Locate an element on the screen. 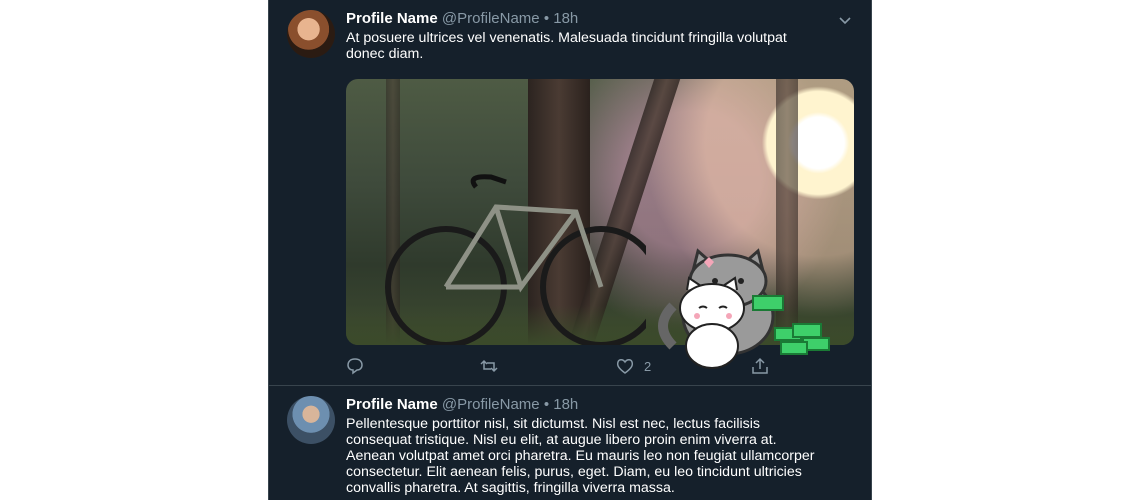 Image resolution: width=1140 pixels, height=500 pixels. share-button is located at coordinates (760, 366).